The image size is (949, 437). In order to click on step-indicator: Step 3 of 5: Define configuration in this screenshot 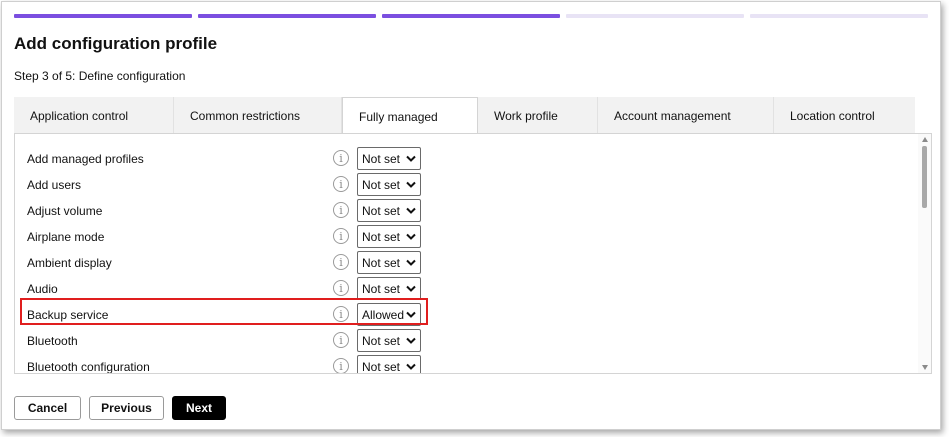, I will do `click(100, 76)`.